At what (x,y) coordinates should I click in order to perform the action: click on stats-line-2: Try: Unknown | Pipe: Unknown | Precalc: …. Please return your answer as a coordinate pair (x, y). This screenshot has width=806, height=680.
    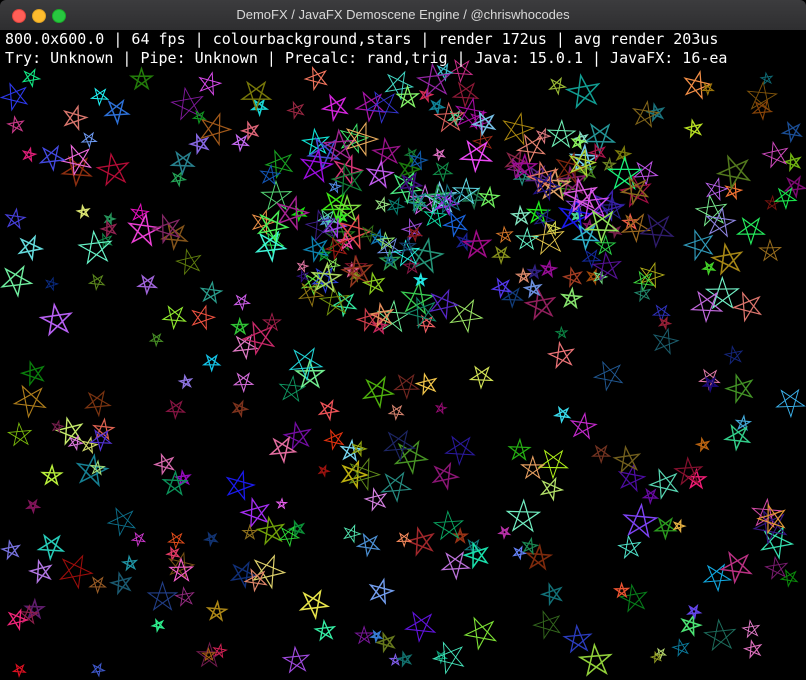
    Looking at the image, I should click on (366, 58).